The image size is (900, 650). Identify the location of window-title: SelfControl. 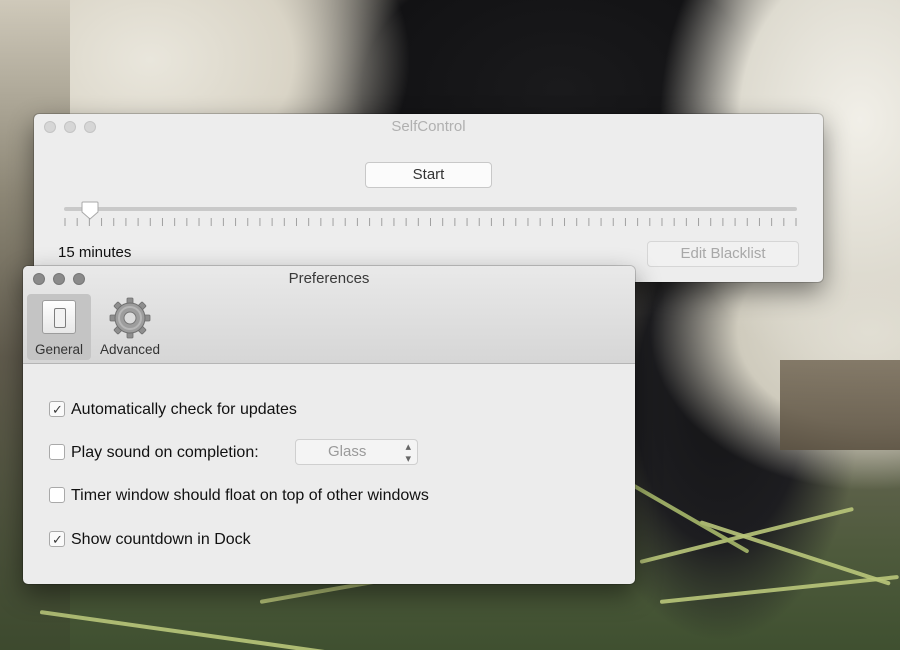
(428, 126).